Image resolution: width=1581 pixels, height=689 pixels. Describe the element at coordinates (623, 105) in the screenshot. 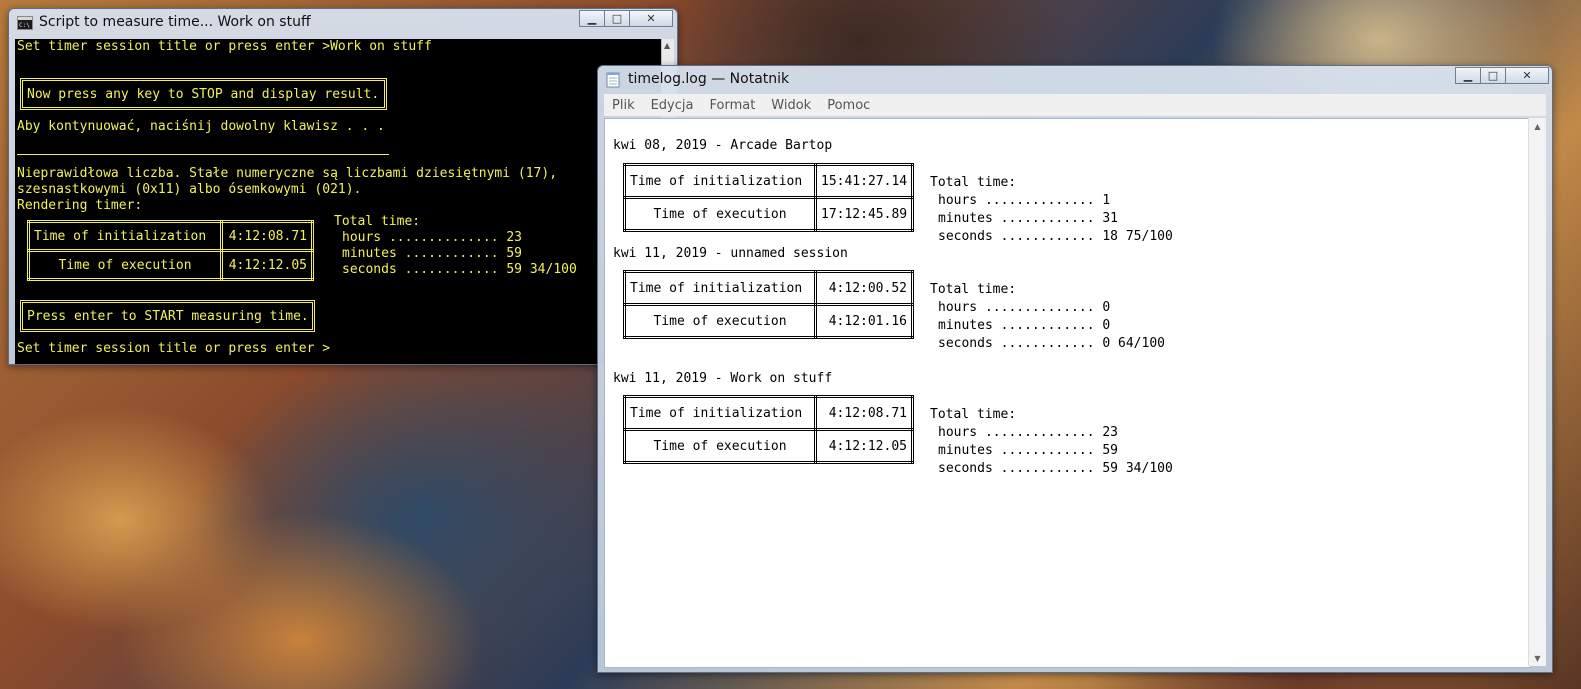

I see `menu-file: Plik` at that location.